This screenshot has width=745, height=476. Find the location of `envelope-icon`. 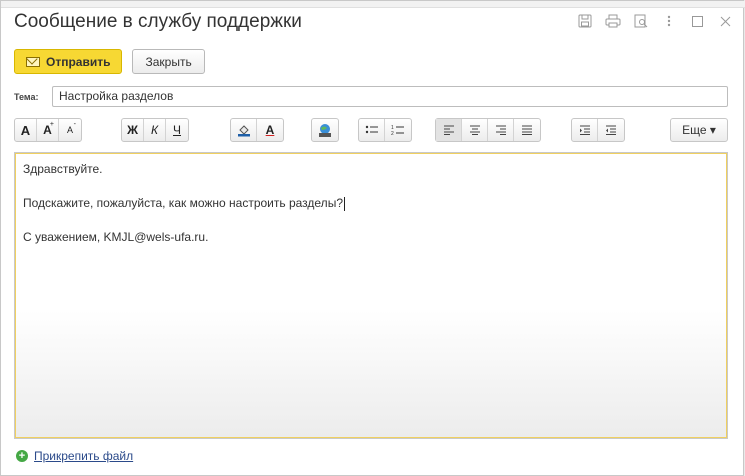

envelope-icon is located at coordinates (33, 61).